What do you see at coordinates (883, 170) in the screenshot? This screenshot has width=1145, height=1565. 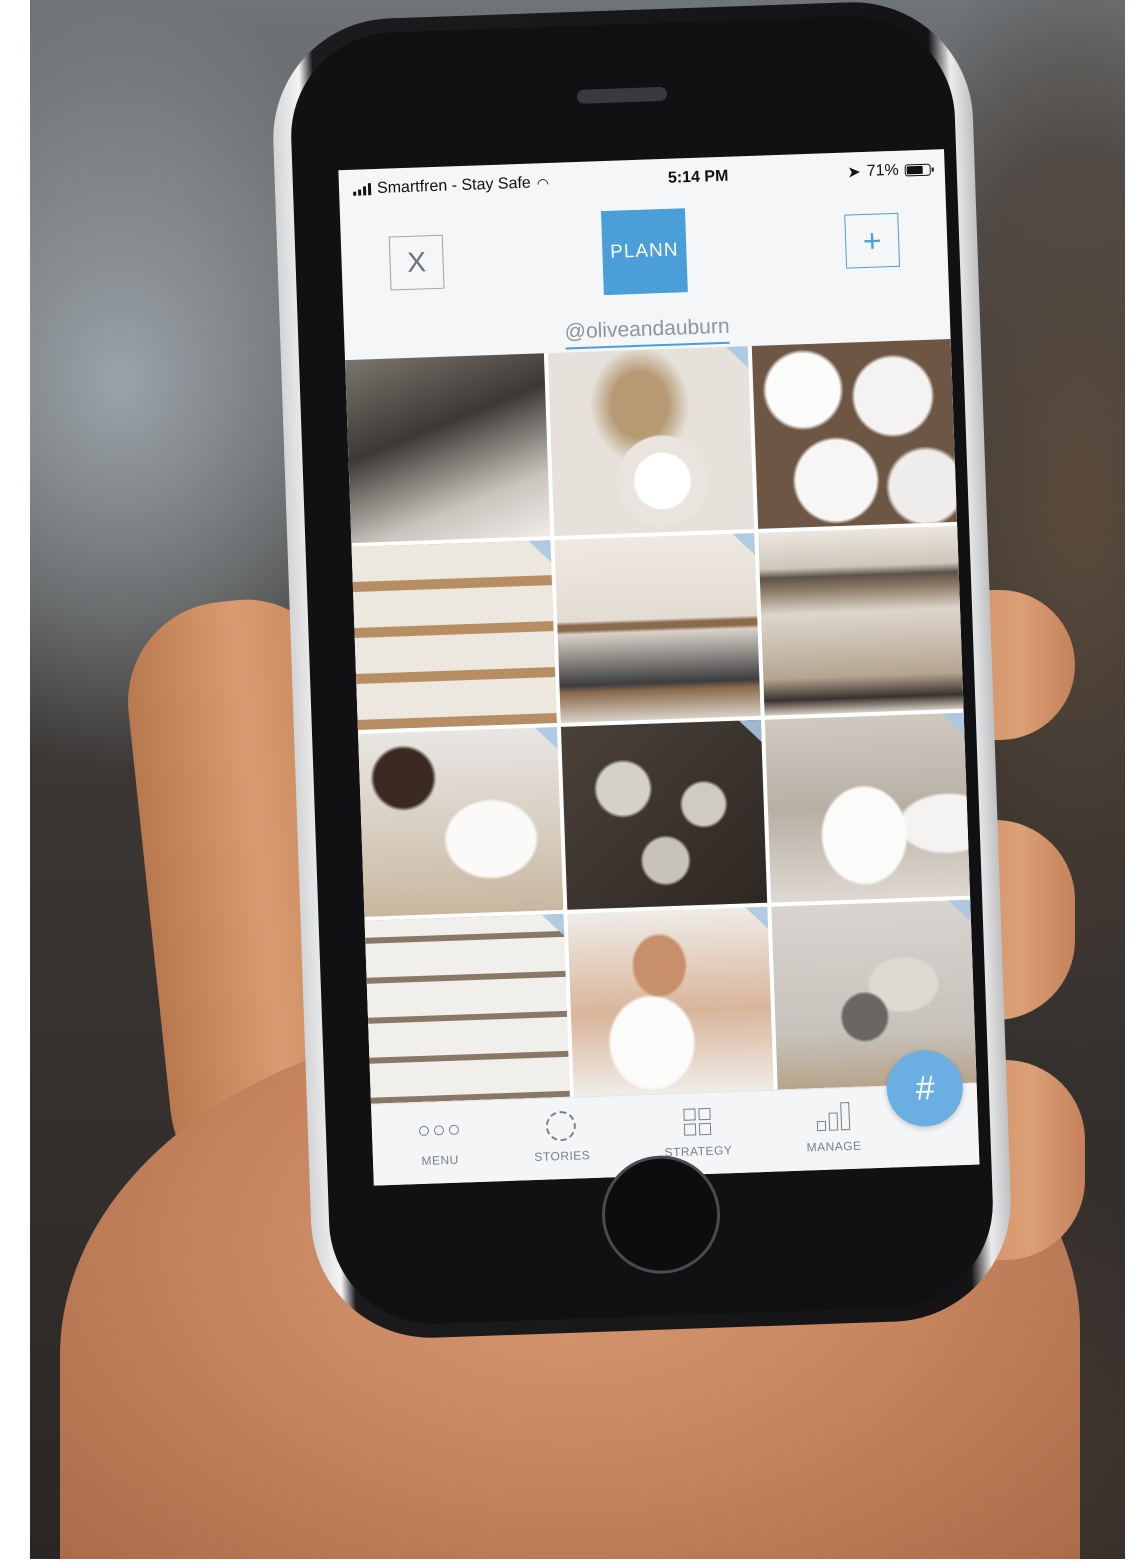 I see `battery-percent: 71%` at bounding box center [883, 170].